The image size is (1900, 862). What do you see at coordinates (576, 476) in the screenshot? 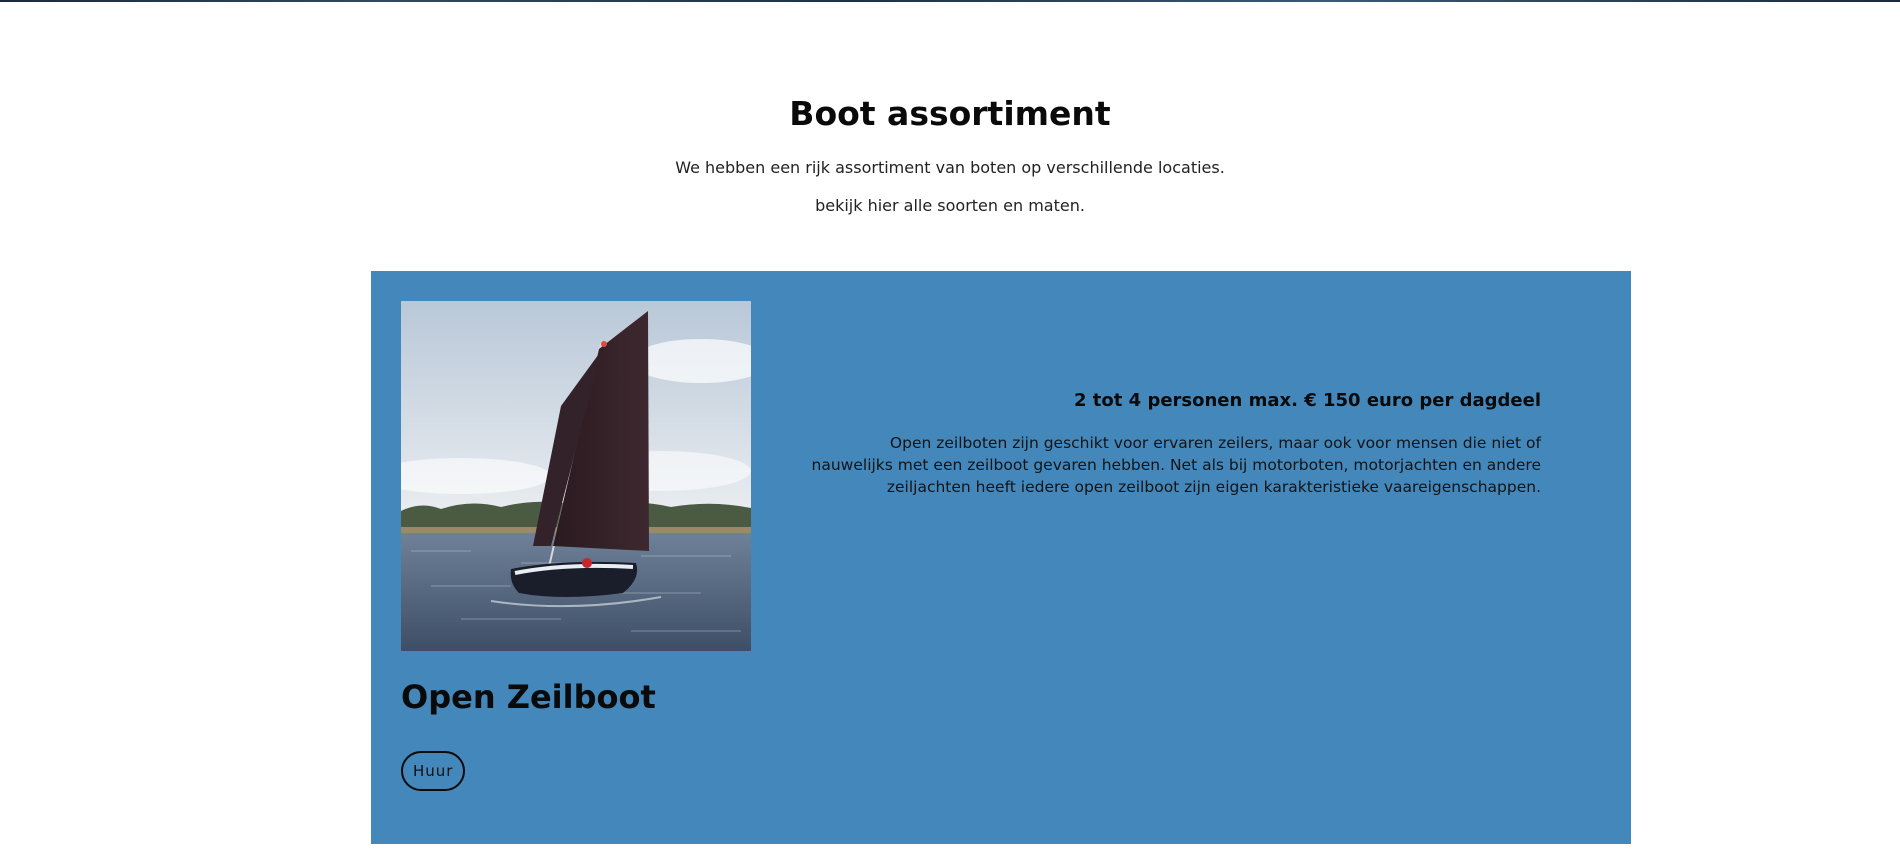
I see `sailboat-photo` at bounding box center [576, 476].